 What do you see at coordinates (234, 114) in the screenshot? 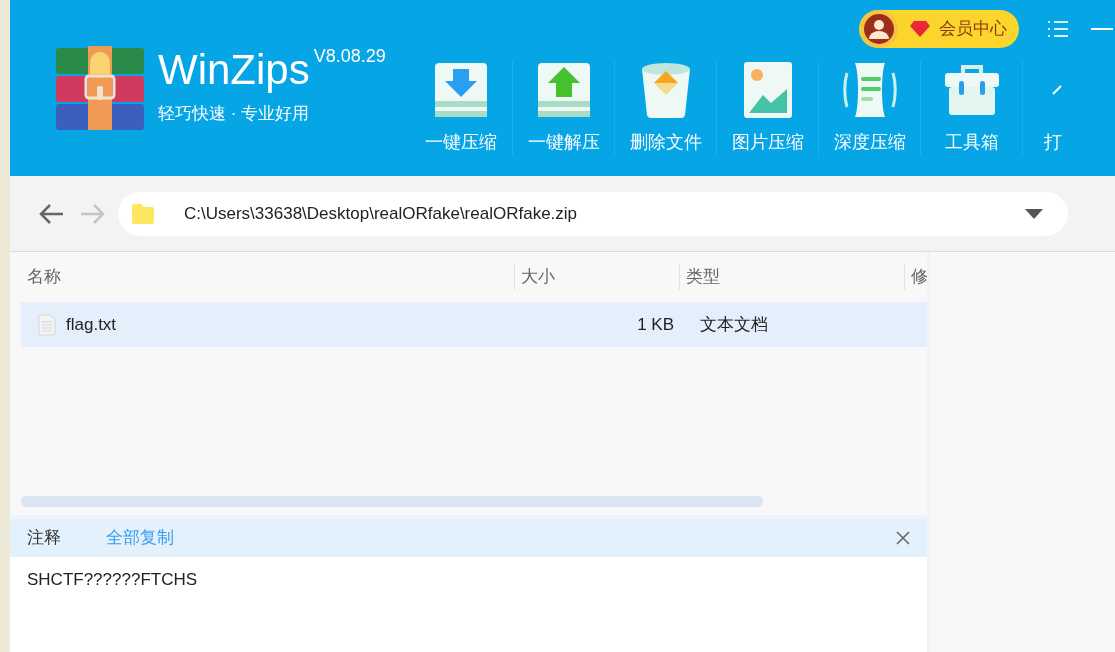
I see `app-tagline: 轻巧快速 · 专业好用` at bounding box center [234, 114].